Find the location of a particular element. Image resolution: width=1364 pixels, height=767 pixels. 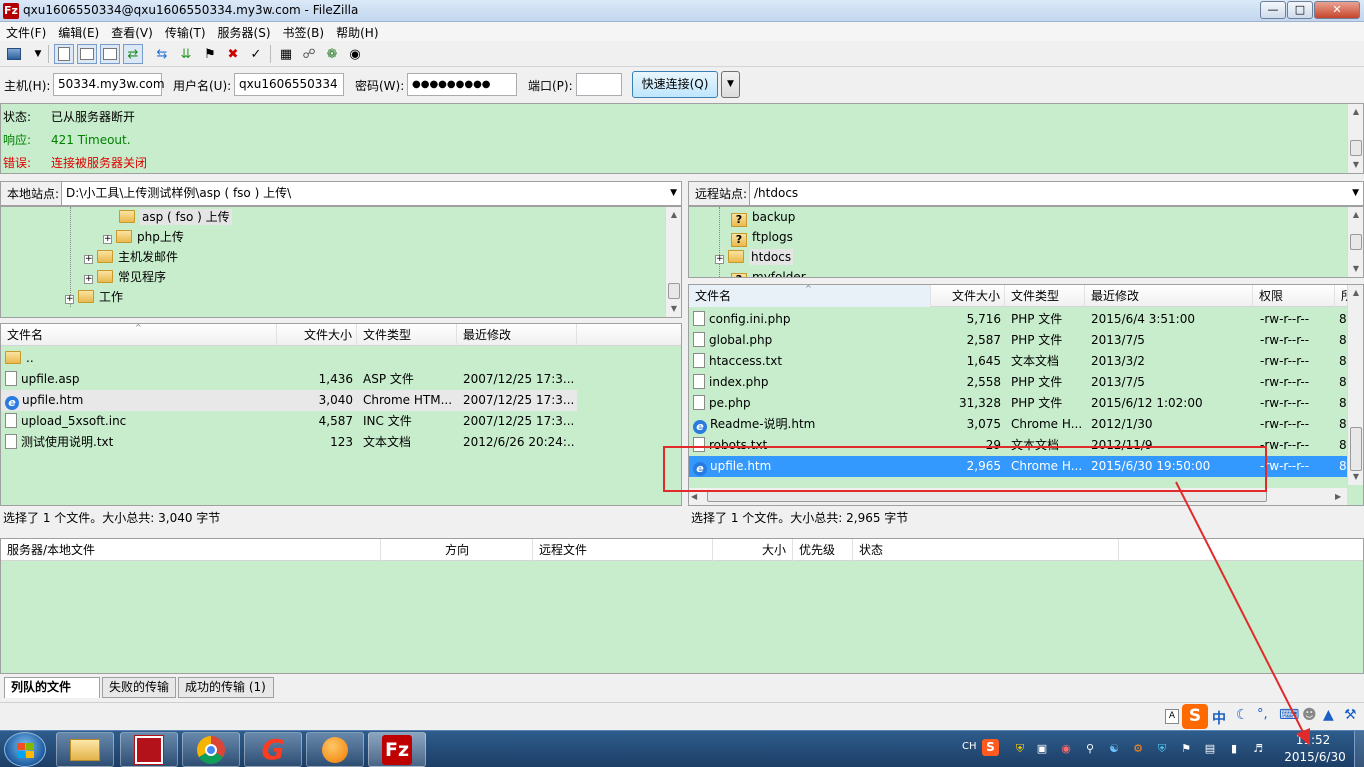

table-row: global.php 2,587 PHP 文件 2013/7/5 -rw-r--r-- 8 is located at coordinates (1018, 340).